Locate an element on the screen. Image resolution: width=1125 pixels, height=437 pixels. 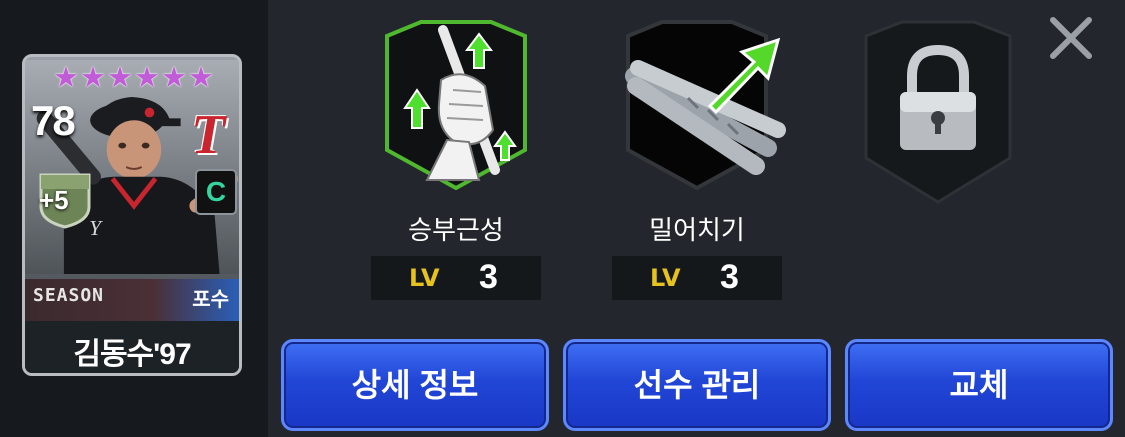
detail-info-button: 상세 정보 is located at coordinates (415, 385).